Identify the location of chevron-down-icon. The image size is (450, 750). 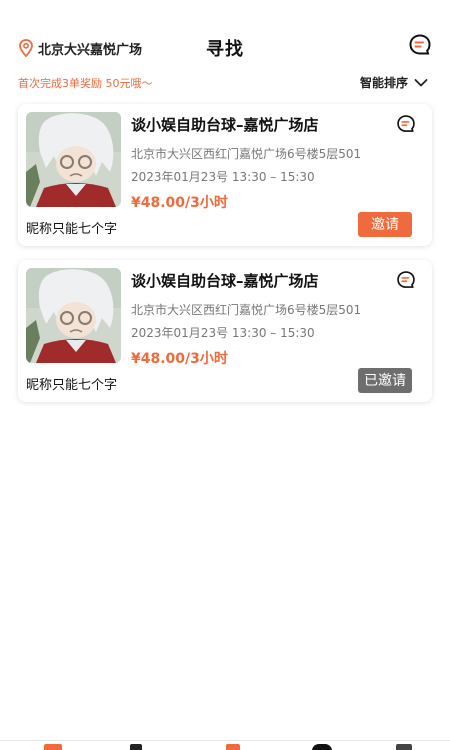
(421, 82).